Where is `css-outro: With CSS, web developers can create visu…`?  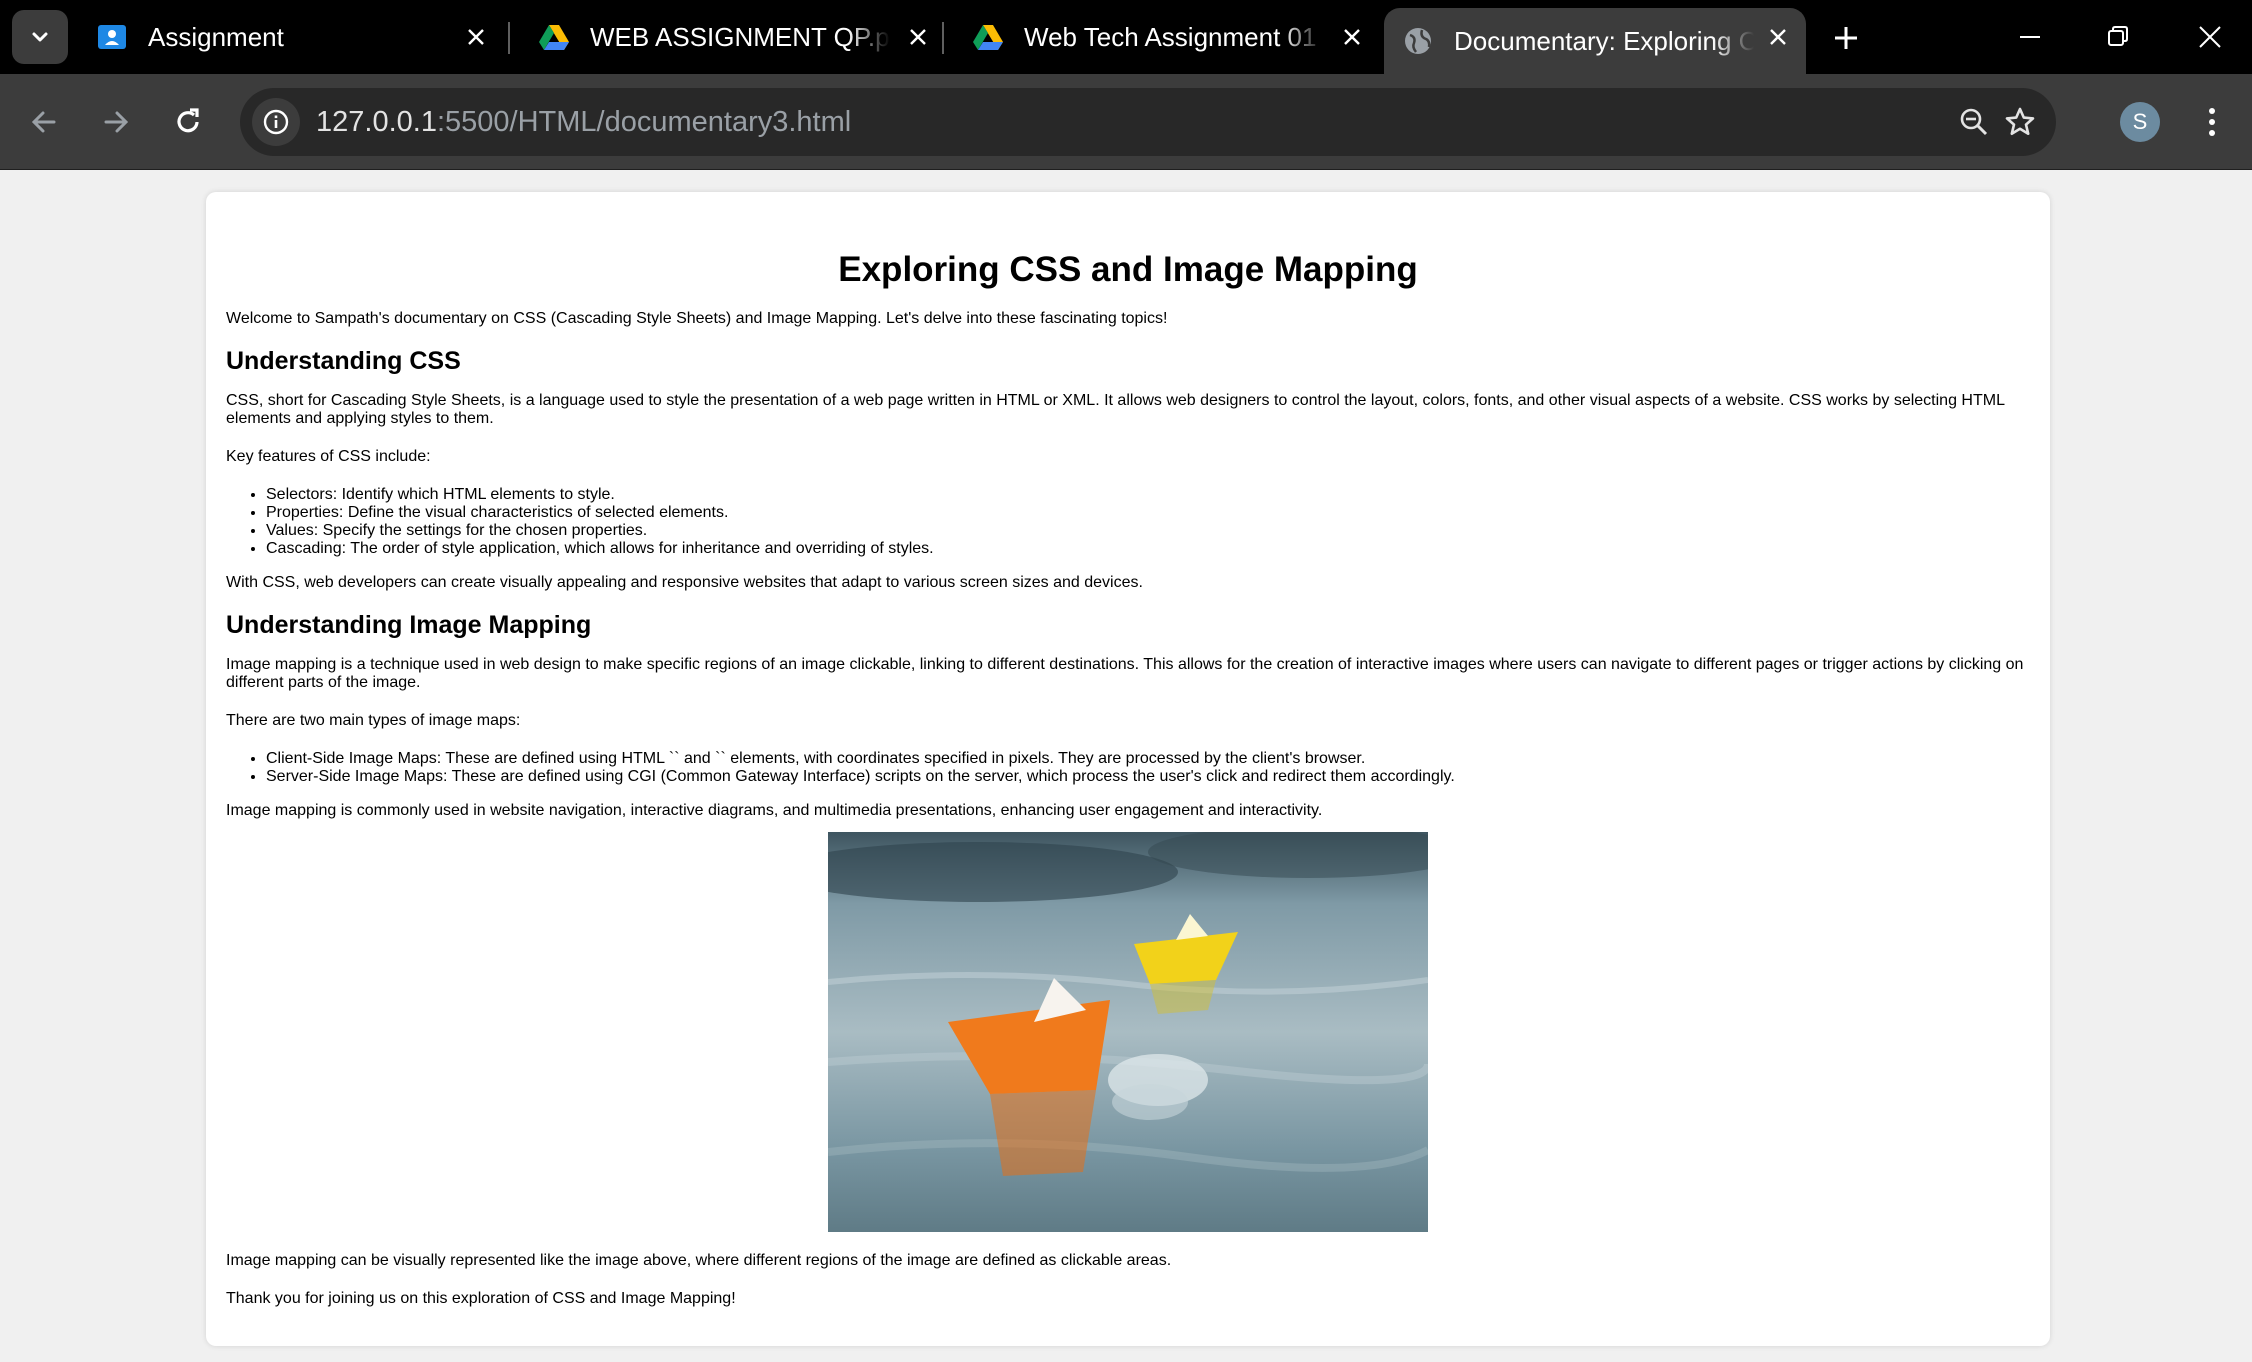
css-outro: With CSS, web developers can create visu… is located at coordinates (684, 582).